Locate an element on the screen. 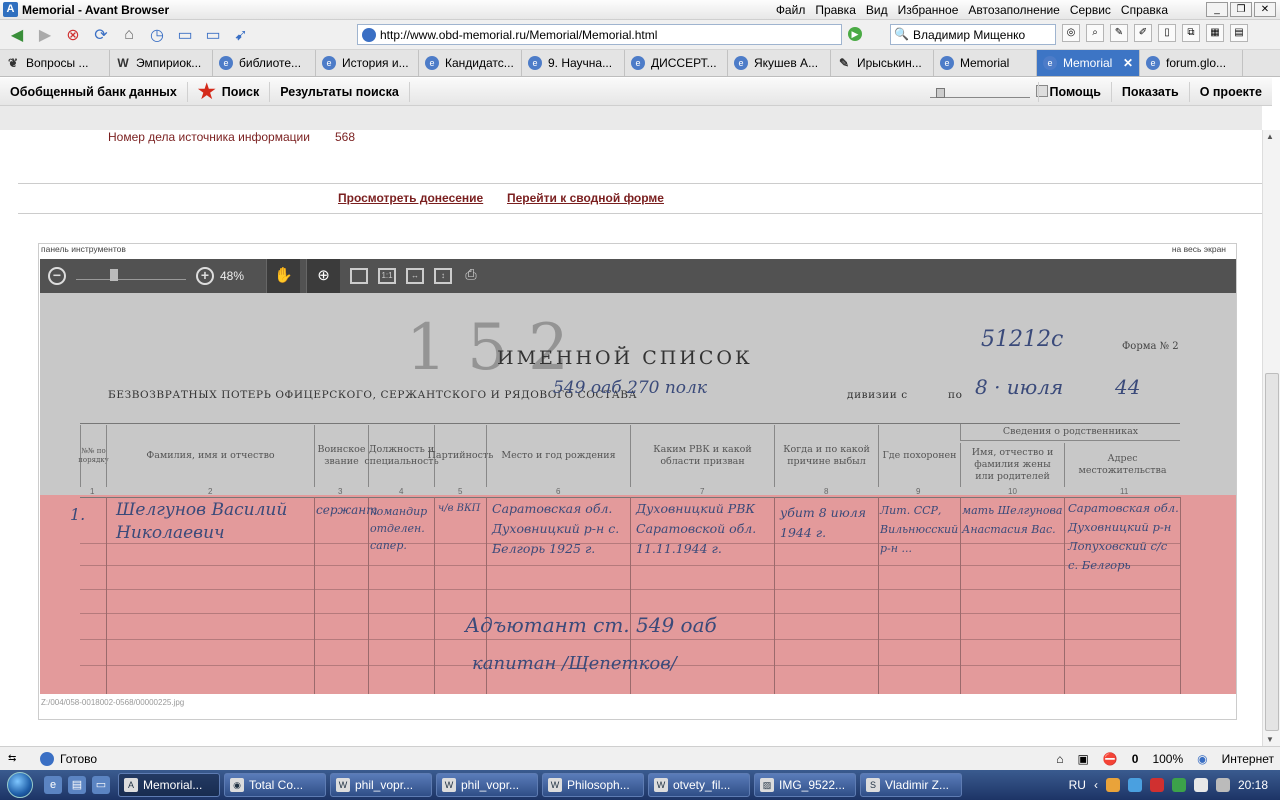  clean-icon: ✎ is located at coordinates (1119, 33).